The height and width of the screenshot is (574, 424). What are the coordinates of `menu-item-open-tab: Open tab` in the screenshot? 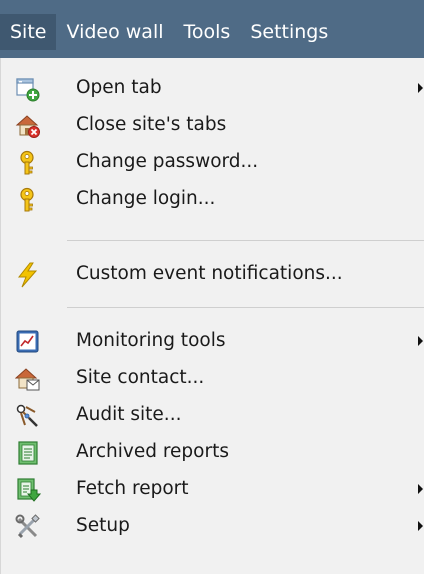 It's located at (212, 88).